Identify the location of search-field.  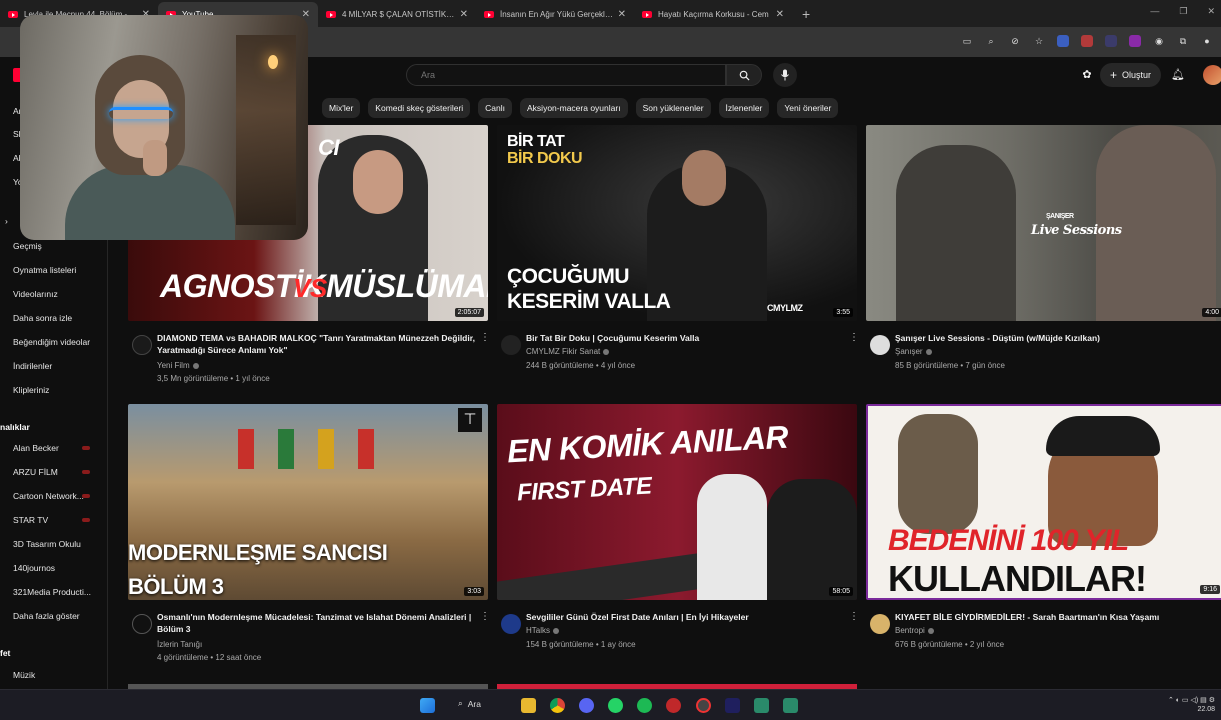
(566, 75).